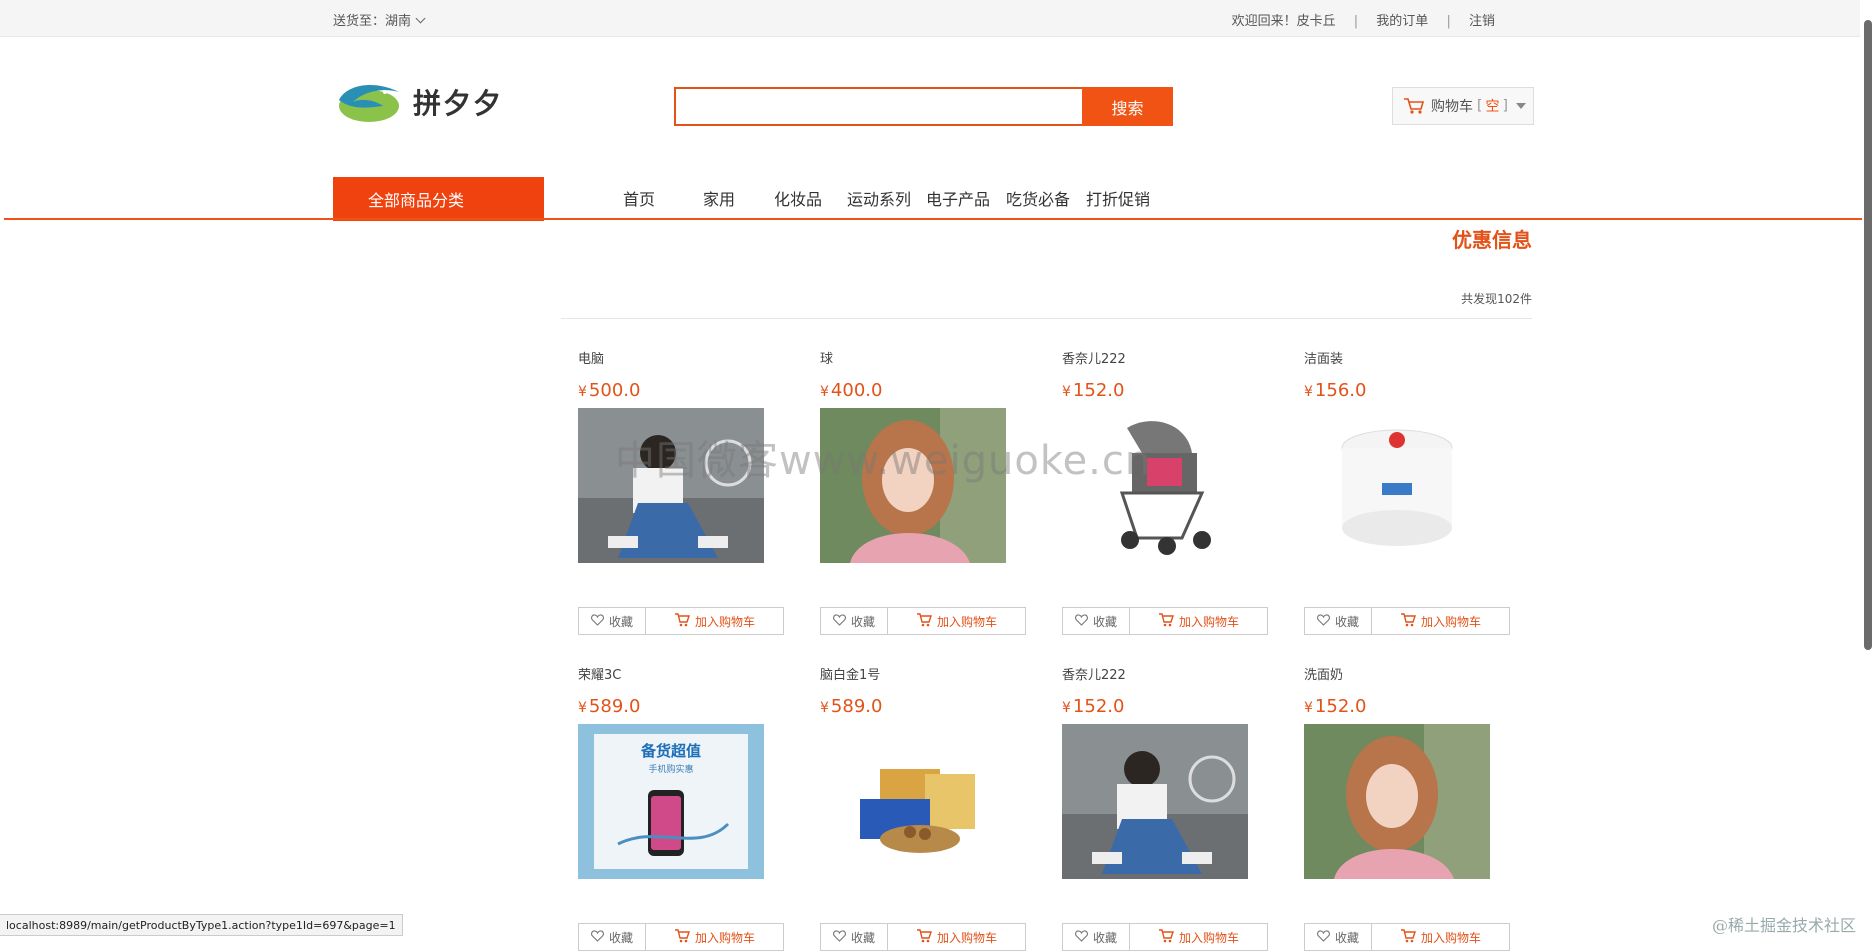  Describe the element at coordinates (958, 198) in the screenshot. I see `nav-item-electronics: 电子产品` at that location.